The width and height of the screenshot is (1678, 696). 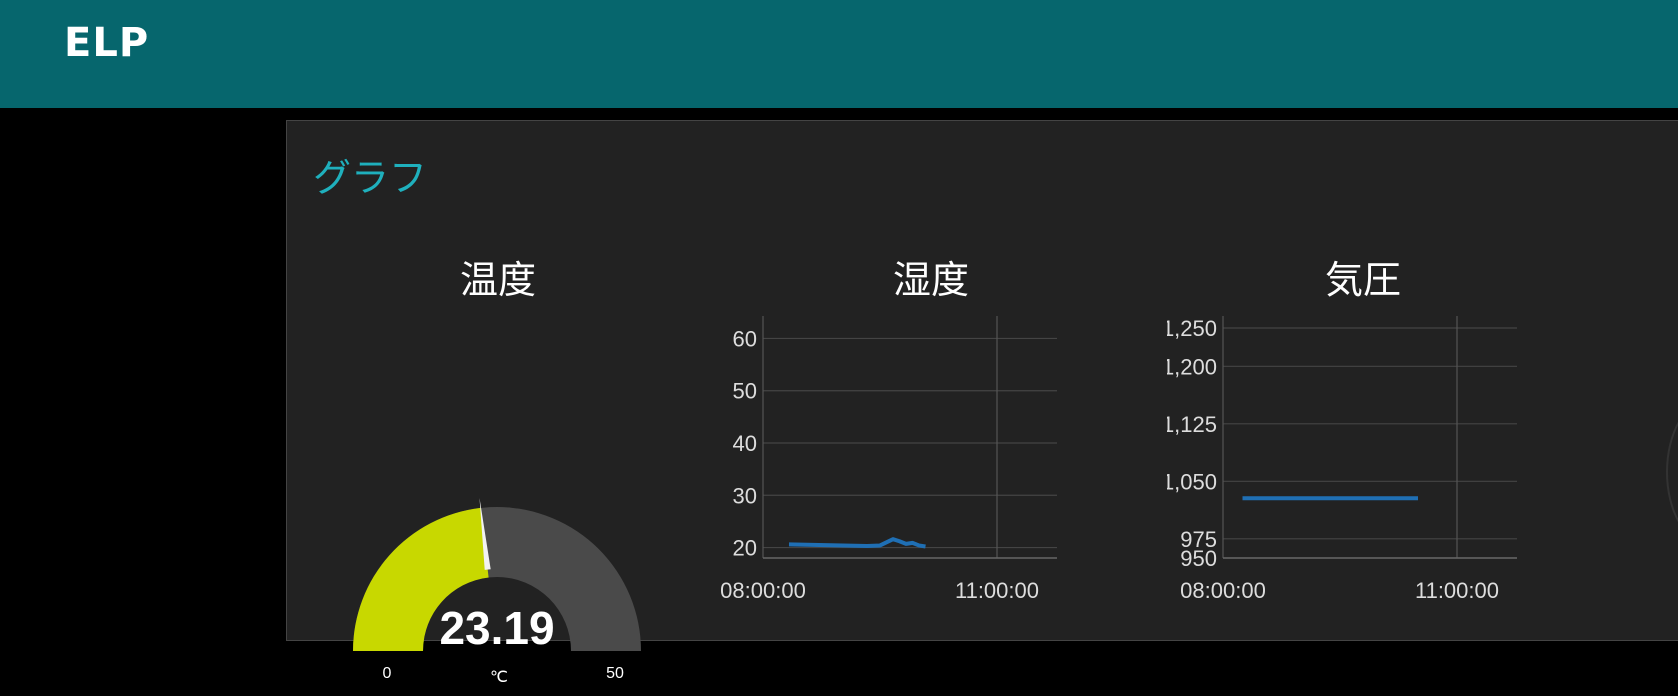 What do you see at coordinates (1192, 328) in the screenshot?
I see `y-tick-label: 1,250` at bounding box center [1192, 328].